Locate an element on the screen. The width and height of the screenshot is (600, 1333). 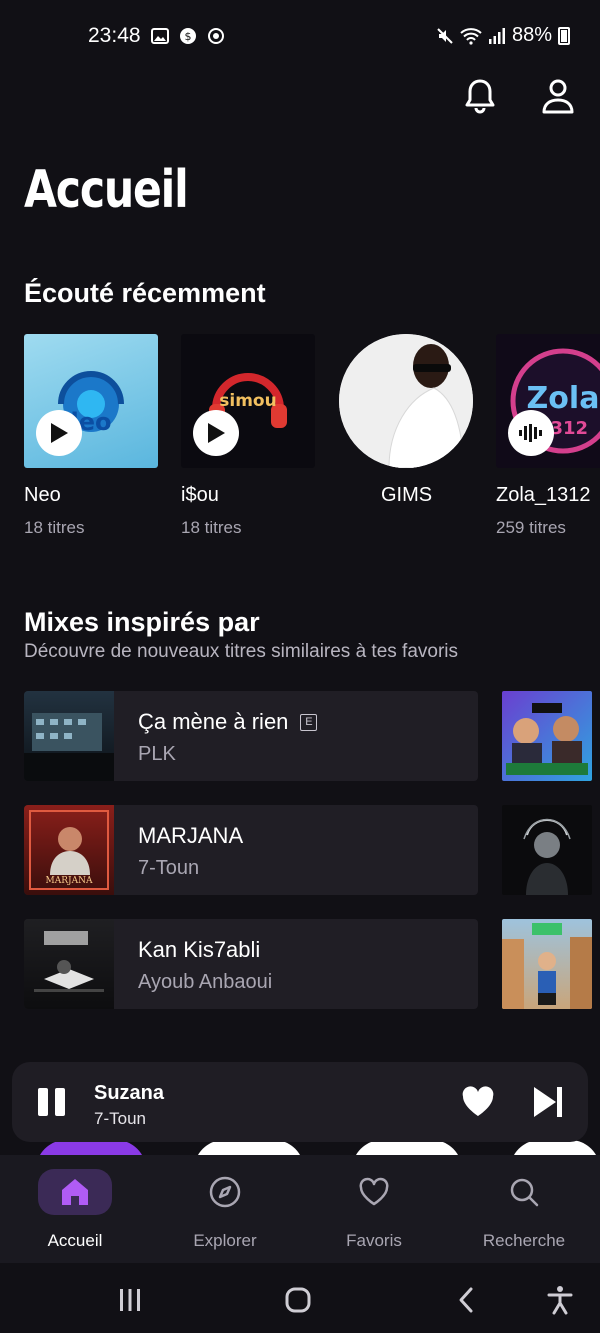
recent-name: GIMS is located at coordinates (407, 495).